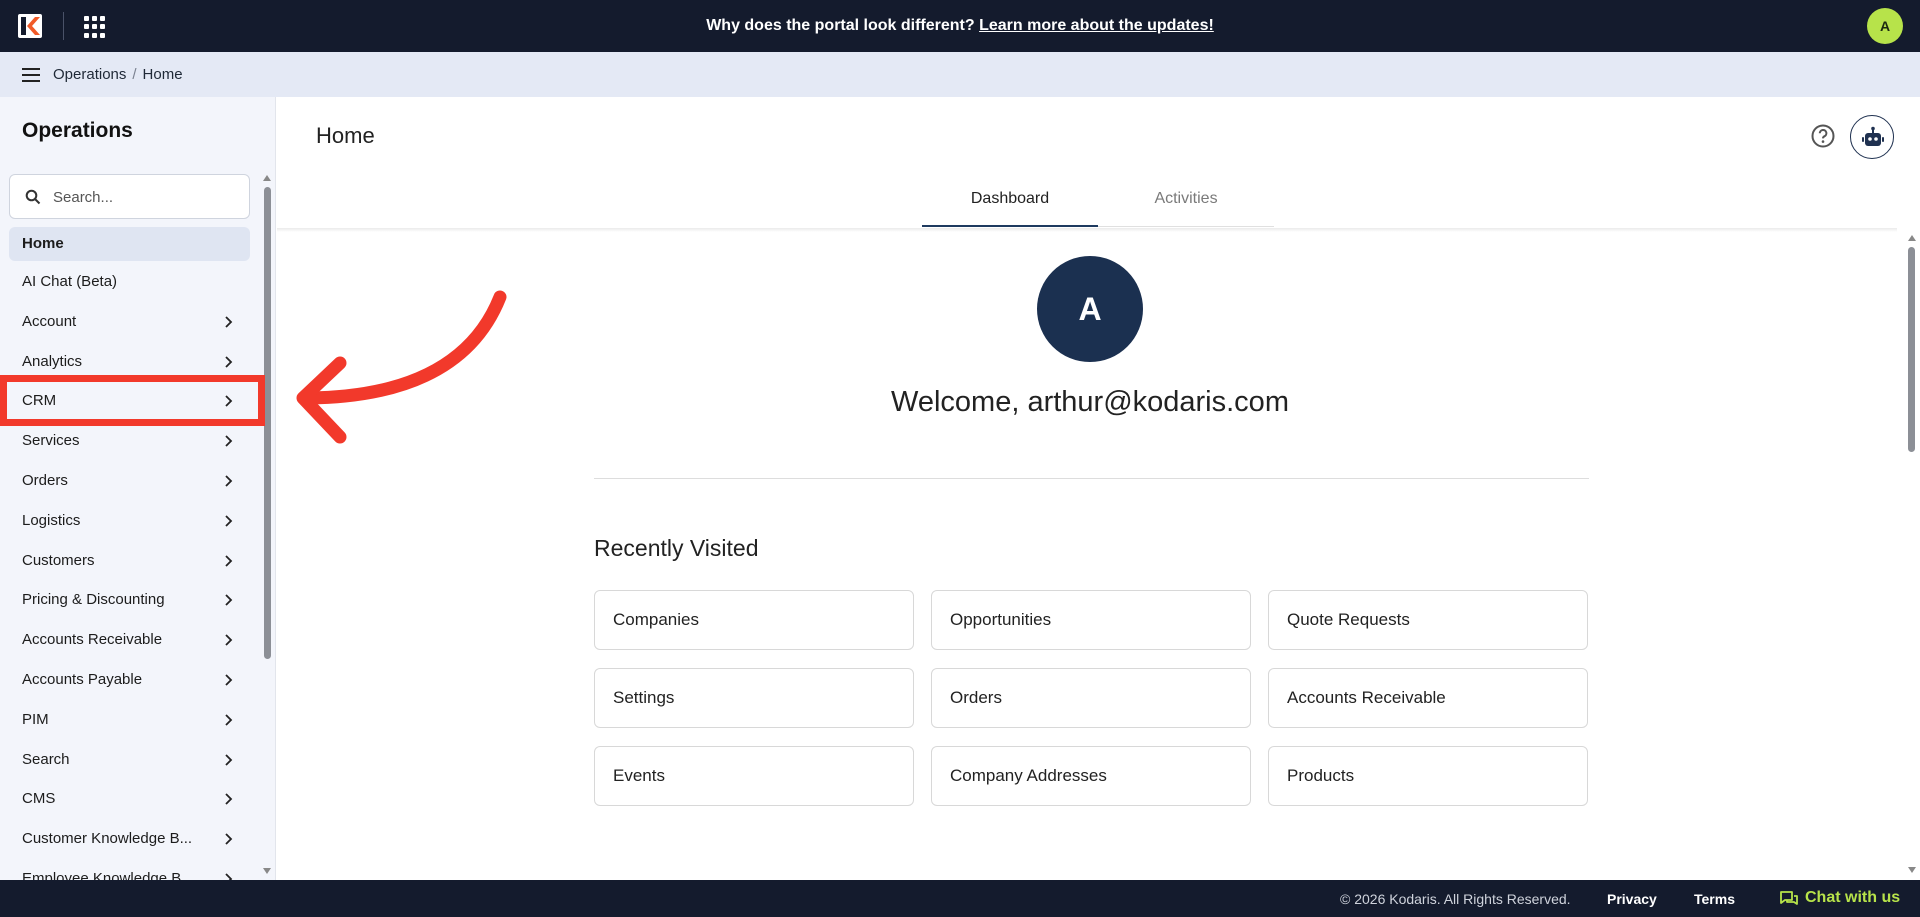 This screenshot has width=1920, height=917. What do you see at coordinates (129, 325) in the screenshot?
I see `sidebar-item-account: Account` at bounding box center [129, 325].